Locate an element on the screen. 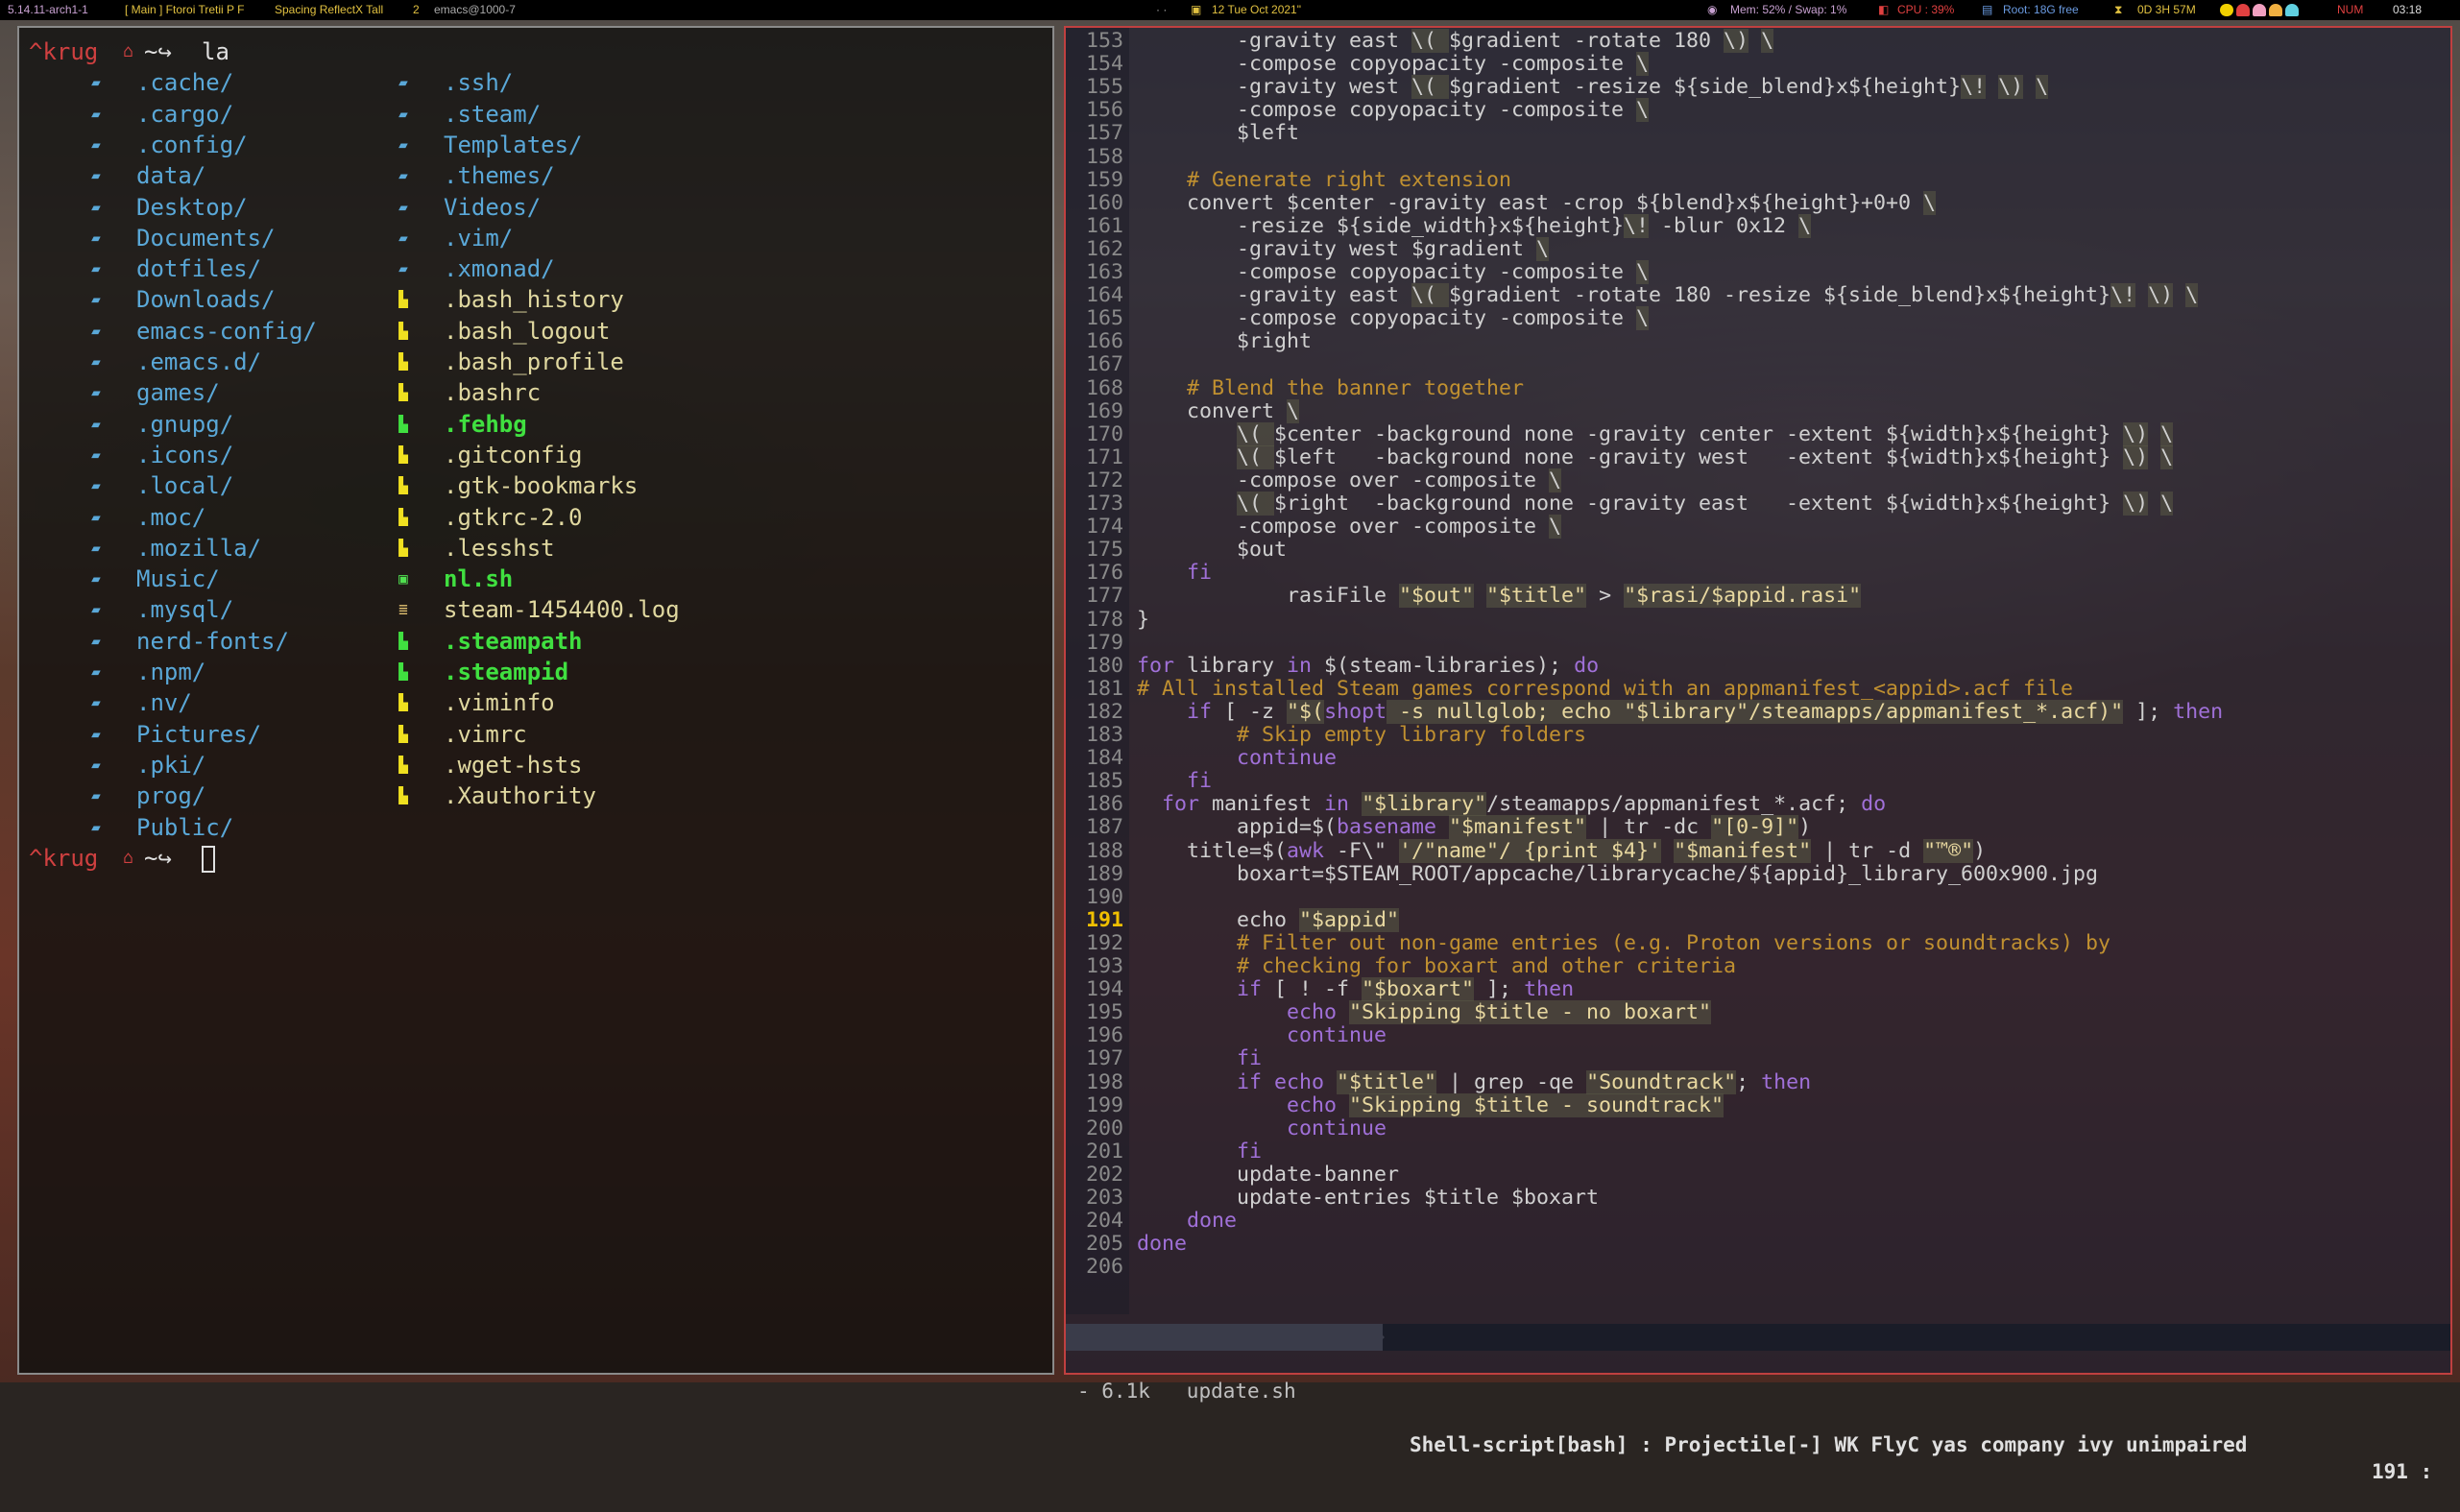 The width and height of the screenshot is (2460, 1512). file-entry: .lesshst is located at coordinates (499, 548).